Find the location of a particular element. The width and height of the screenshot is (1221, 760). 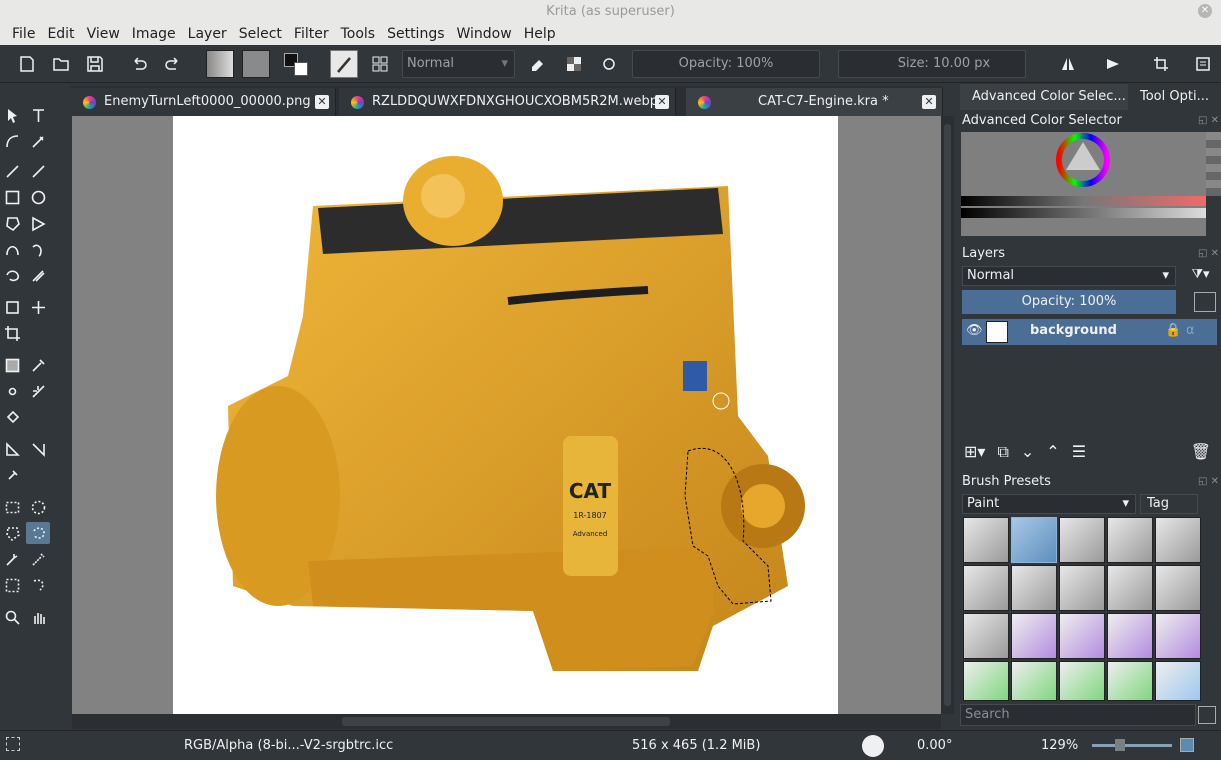

tab-cat-engine: CAT-C7-Engine.kra * ✕ is located at coordinates (814, 102).